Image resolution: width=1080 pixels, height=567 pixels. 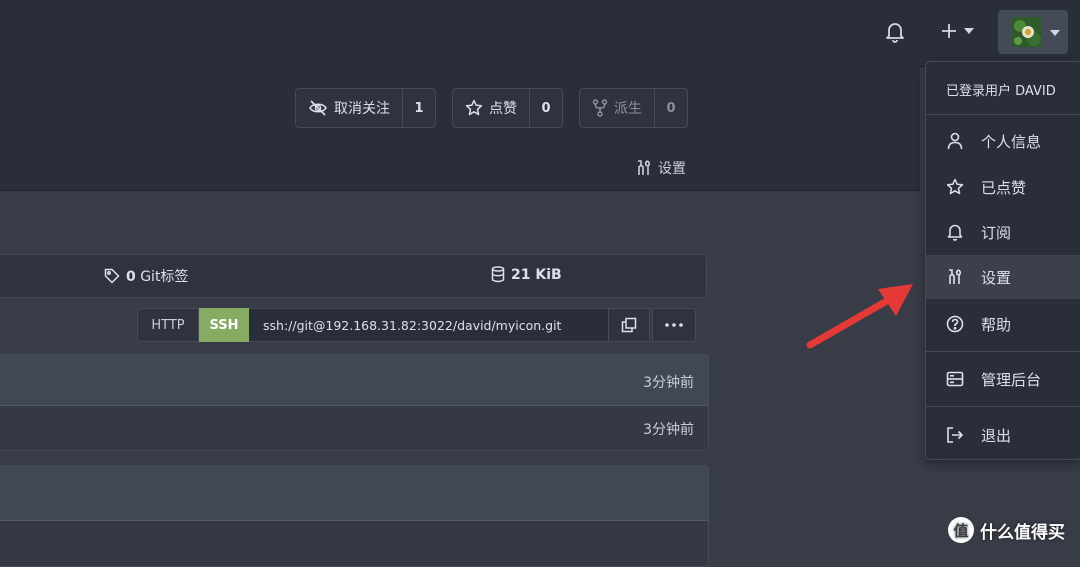 What do you see at coordinates (955, 379) in the screenshot?
I see `server-icon` at bounding box center [955, 379].